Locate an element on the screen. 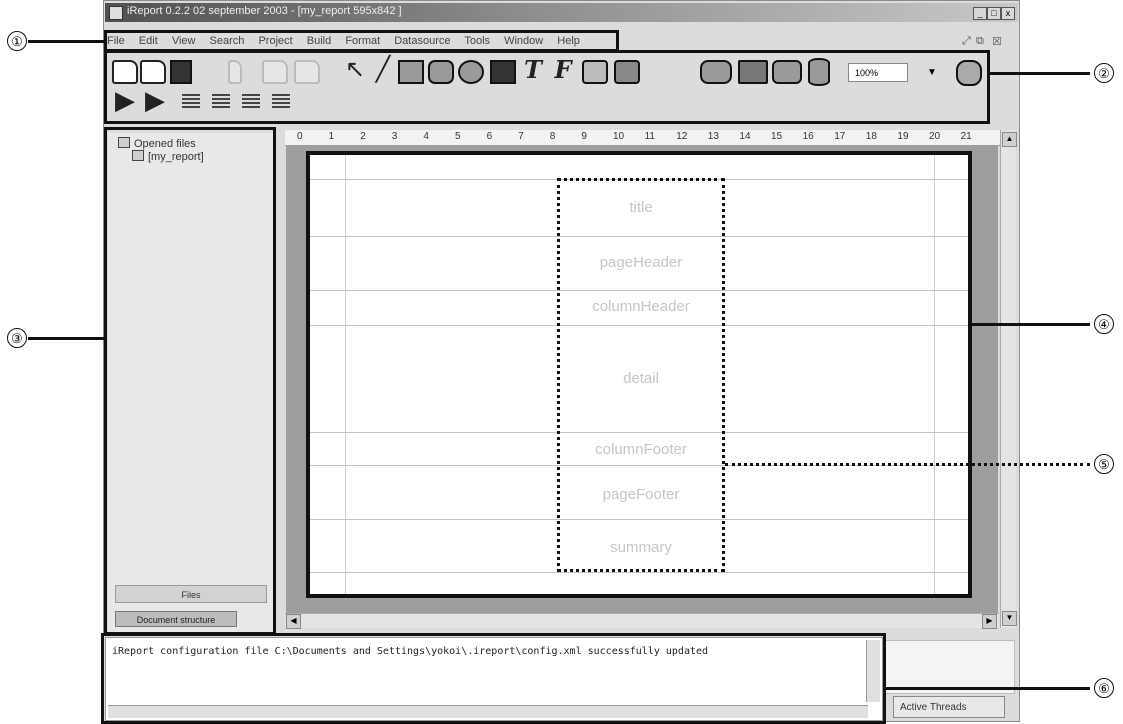  toolbar-highlight is located at coordinates (547, 87).